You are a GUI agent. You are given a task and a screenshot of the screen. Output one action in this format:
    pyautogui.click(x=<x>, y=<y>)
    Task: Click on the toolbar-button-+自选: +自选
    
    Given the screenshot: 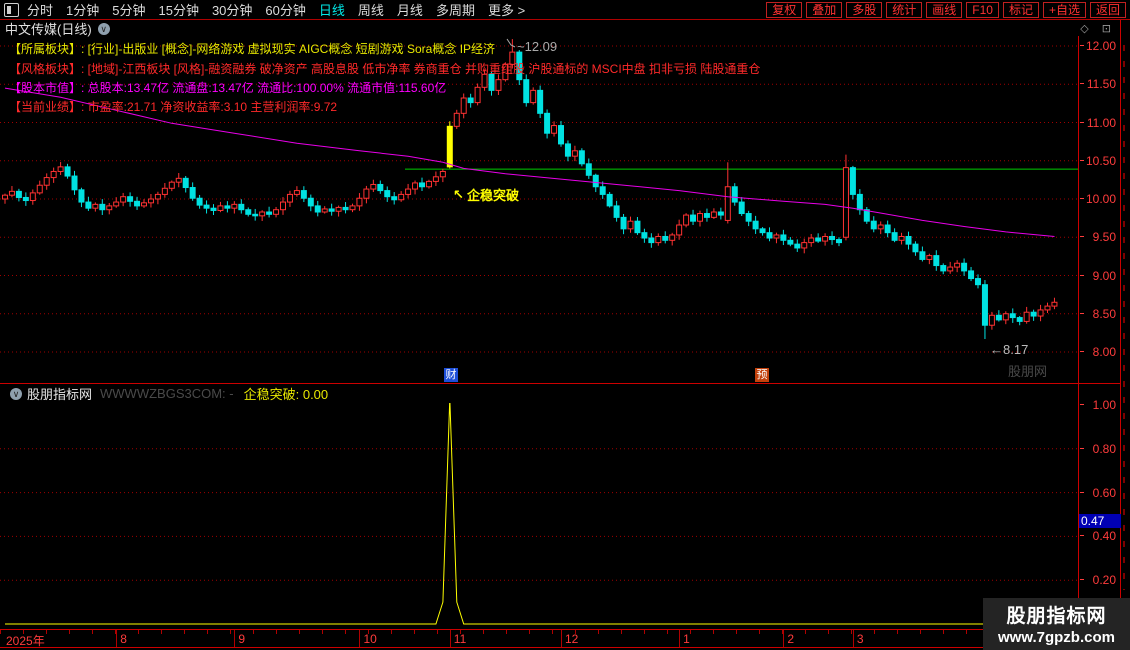 What is the action you would take?
    pyautogui.click(x=1064, y=9)
    